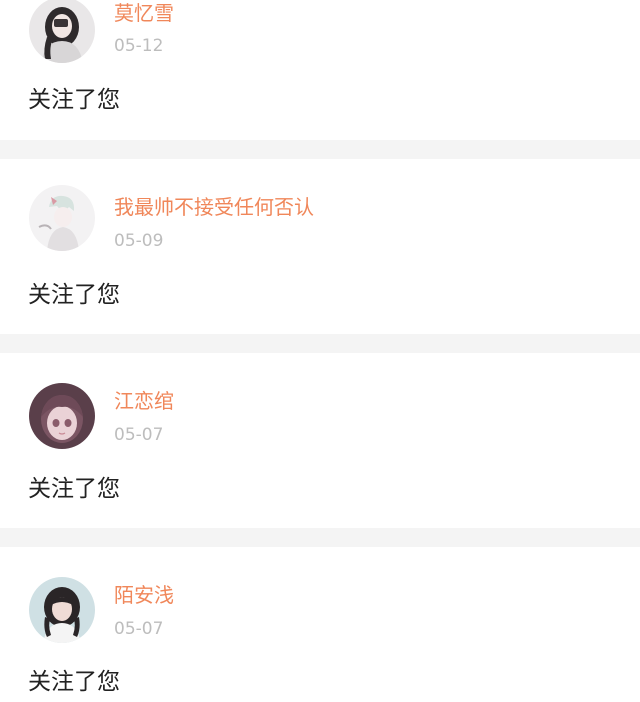 Image resolution: width=640 pixels, height=702 pixels. I want to click on username: 我最帅不接受任何否认, so click(214, 207).